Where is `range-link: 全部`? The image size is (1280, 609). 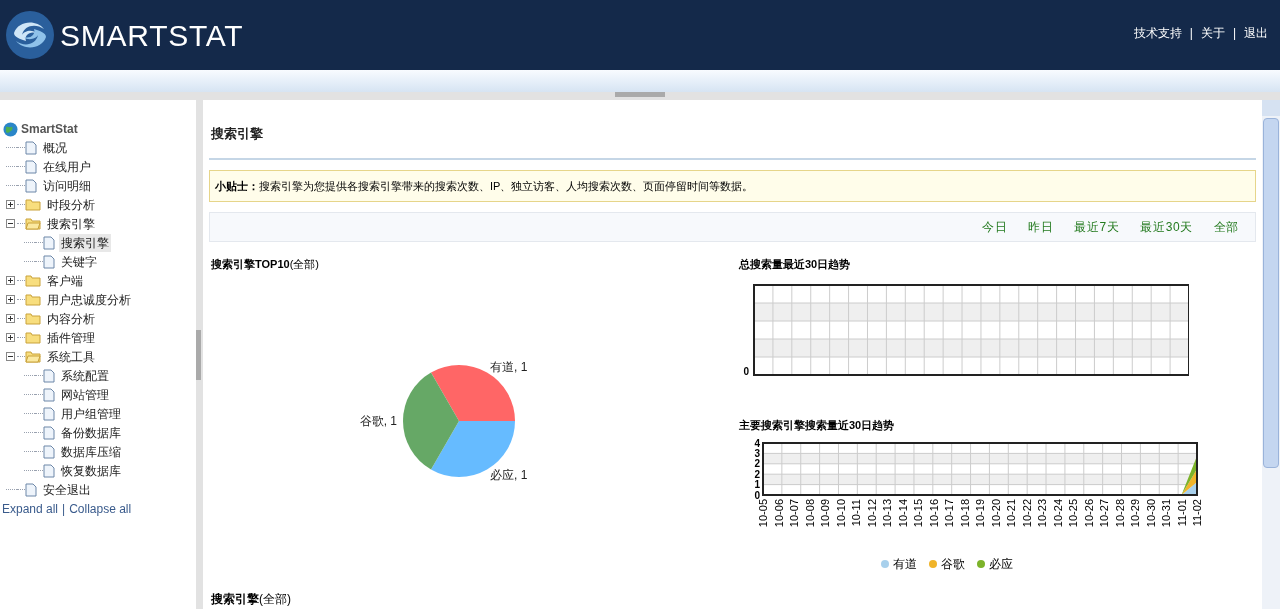
range-link: 全部 is located at coordinates (1226, 227).